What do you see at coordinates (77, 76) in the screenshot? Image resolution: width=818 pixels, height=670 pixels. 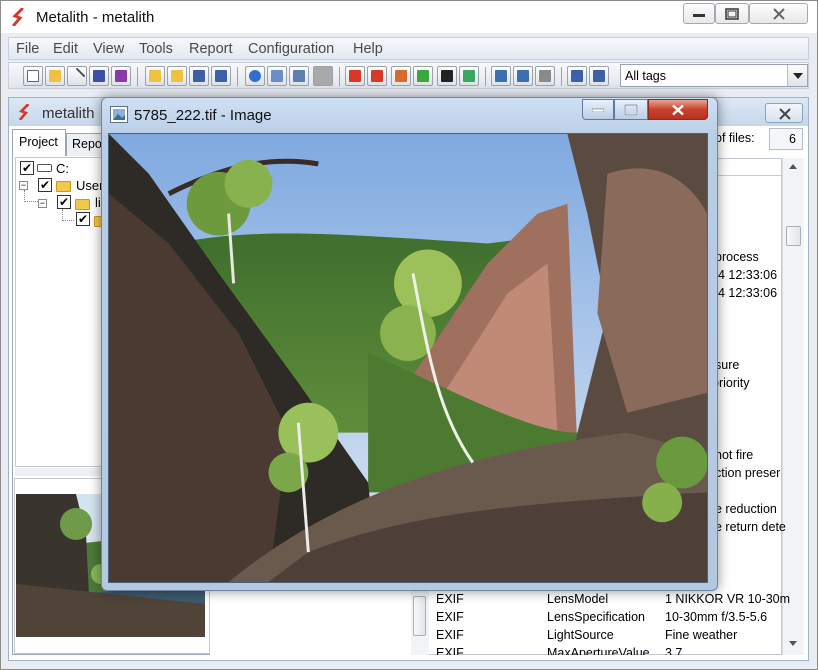 I see `close-file-icon` at bounding box center [77, 76].